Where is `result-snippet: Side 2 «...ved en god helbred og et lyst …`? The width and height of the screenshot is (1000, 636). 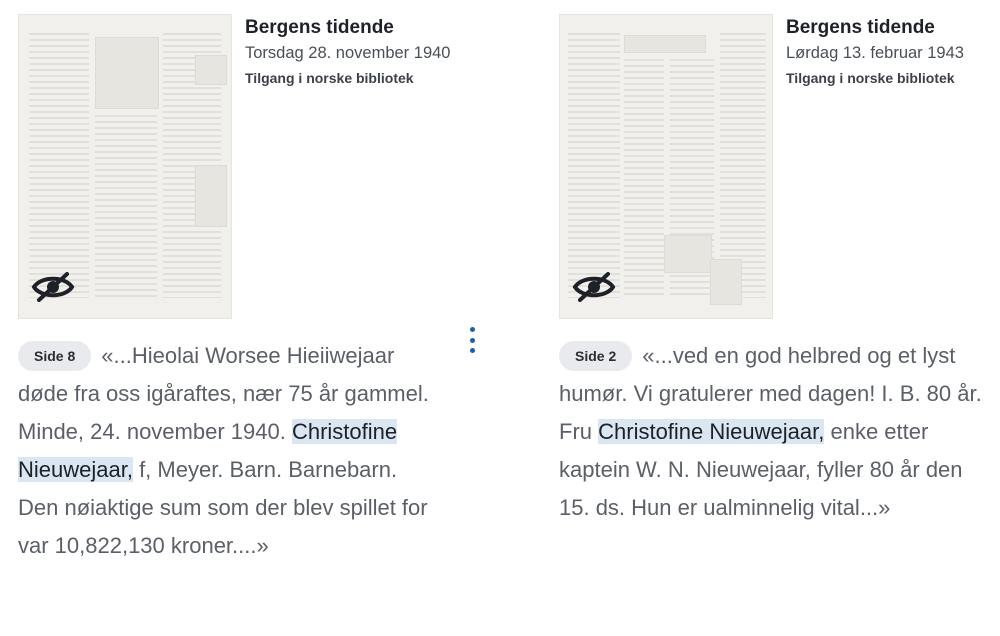 result-snippet: Side 2 «...ved en god helbred og et lyst … is located at coordinates (774, 432).